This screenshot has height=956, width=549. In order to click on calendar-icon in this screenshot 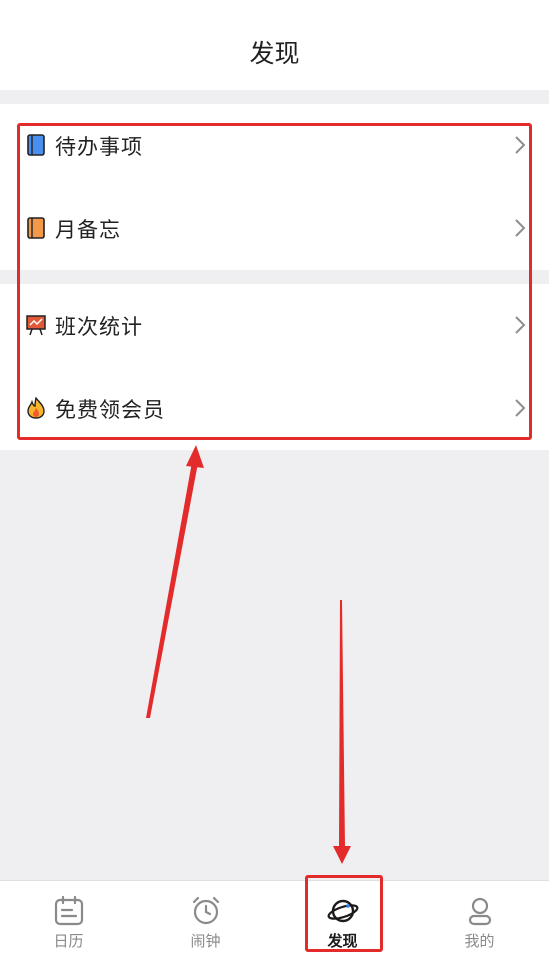, I will do `click(68, 910)`.